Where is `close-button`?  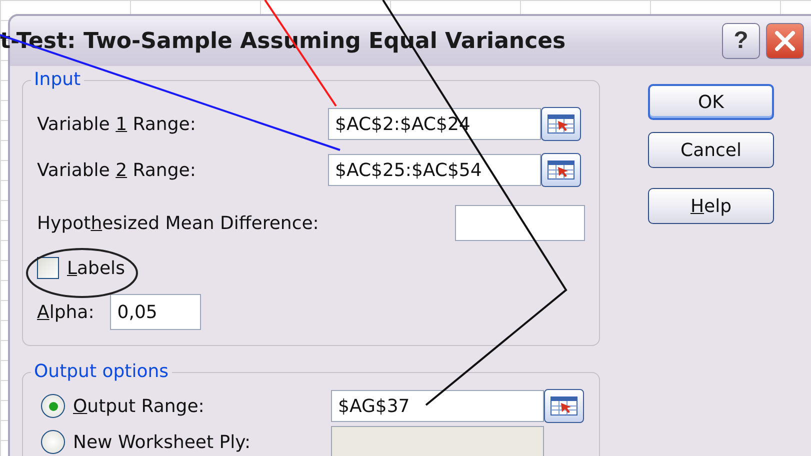
close-button is located at coordinates (785, 41).